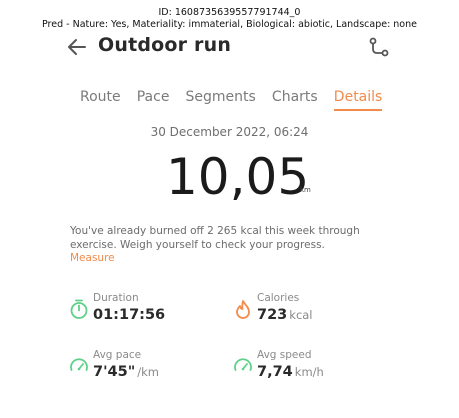 The width and height of the screenshot is (459, 418). I want to click on workout-date: 30 December 2022, 06:24, so click(229, 132).